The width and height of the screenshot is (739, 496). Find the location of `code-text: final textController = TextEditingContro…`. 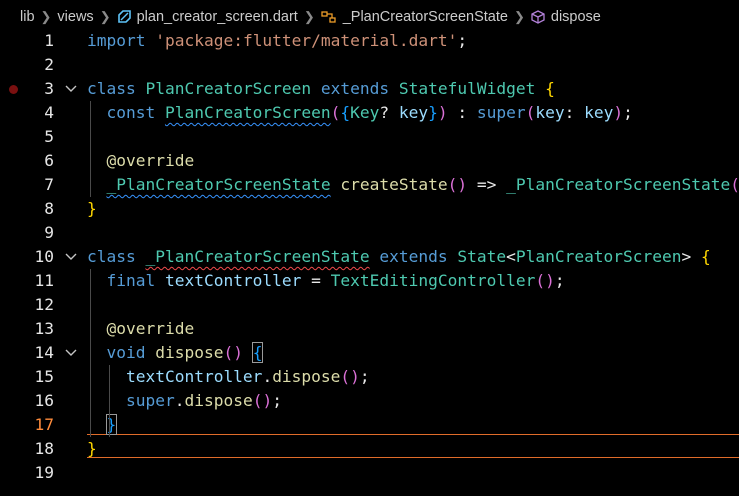

code-text: final textController = TextEditingContro… is located at coordinates (326, 281).